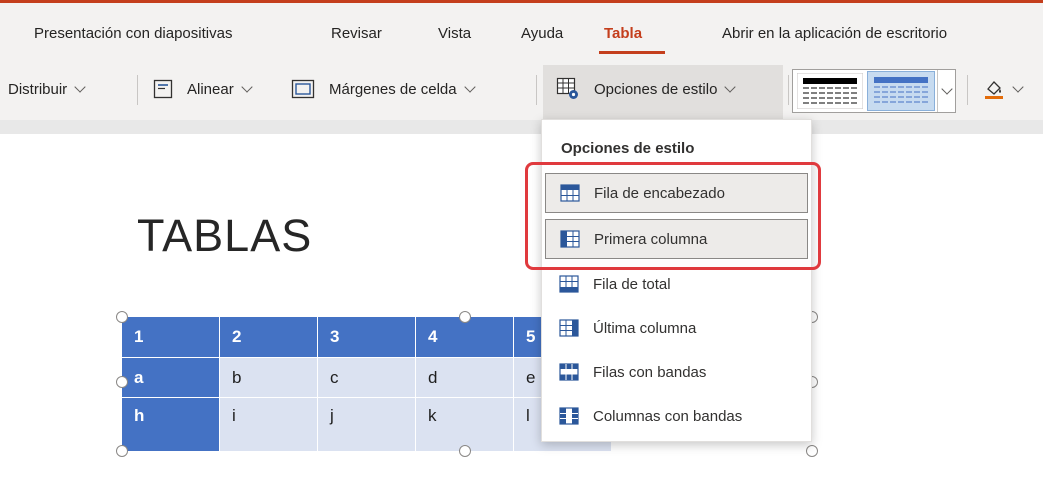 The image size is (1043, 497). Describe the element at coordinates (224, 236) in the screenshot. I see `slide-title: TABLAS` at that location.